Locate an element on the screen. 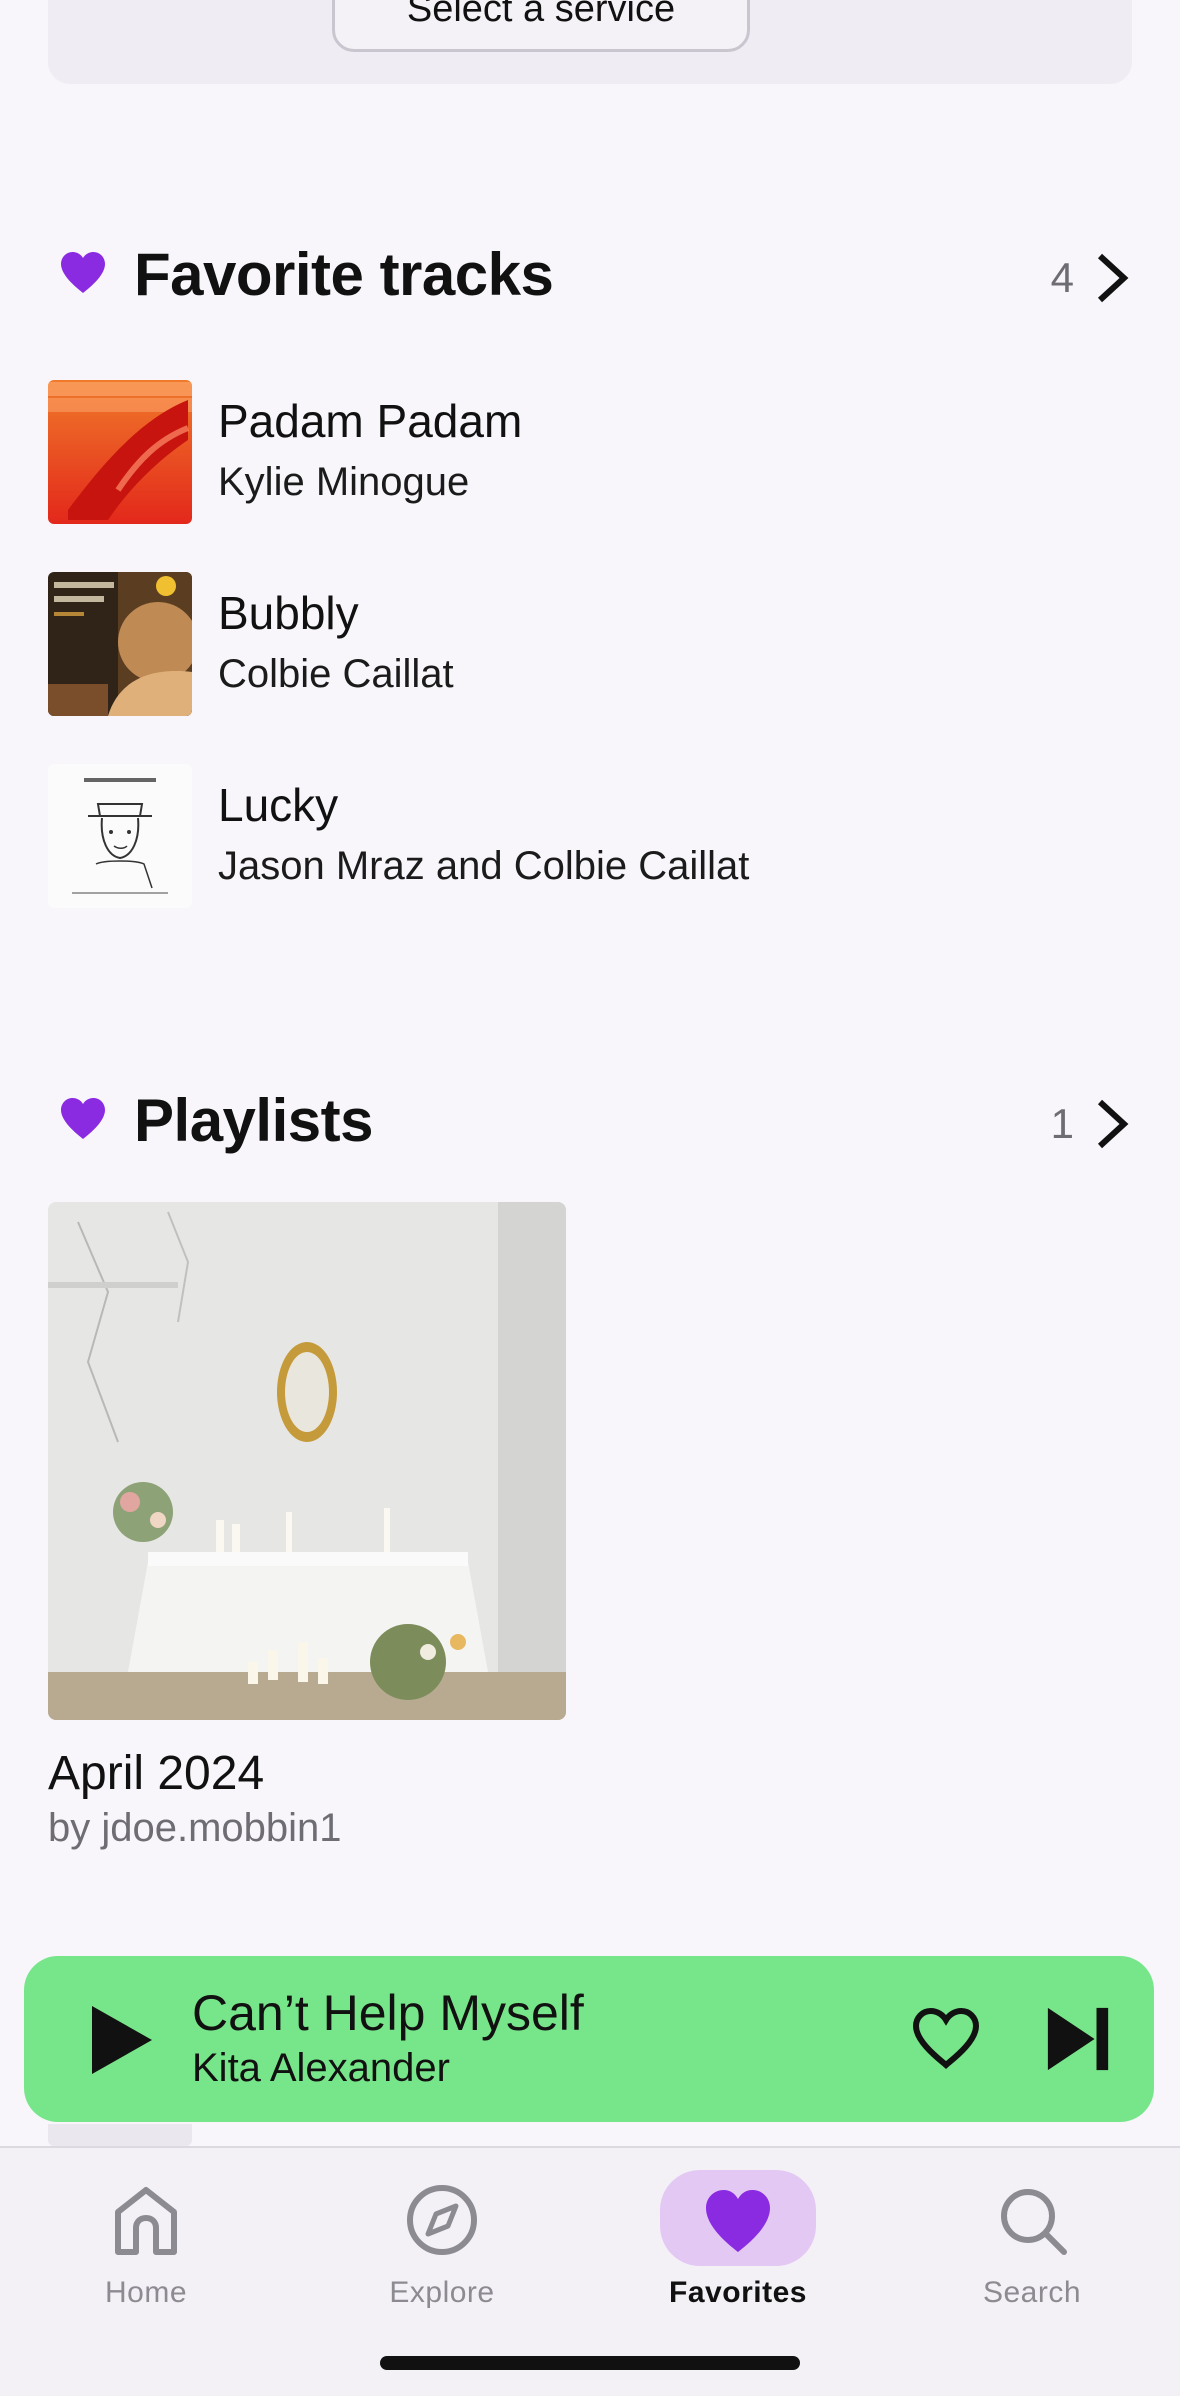  scrolled-content-peek is located at coordinates (120, 2135).